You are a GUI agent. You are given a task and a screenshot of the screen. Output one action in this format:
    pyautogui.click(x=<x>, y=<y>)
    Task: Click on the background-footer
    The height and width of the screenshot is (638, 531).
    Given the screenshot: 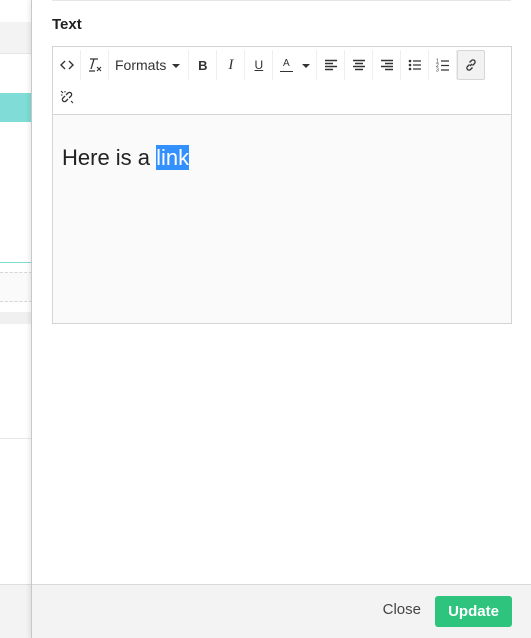 What is the action you would take?
    pyautogui.click(x=16, y=611)
    